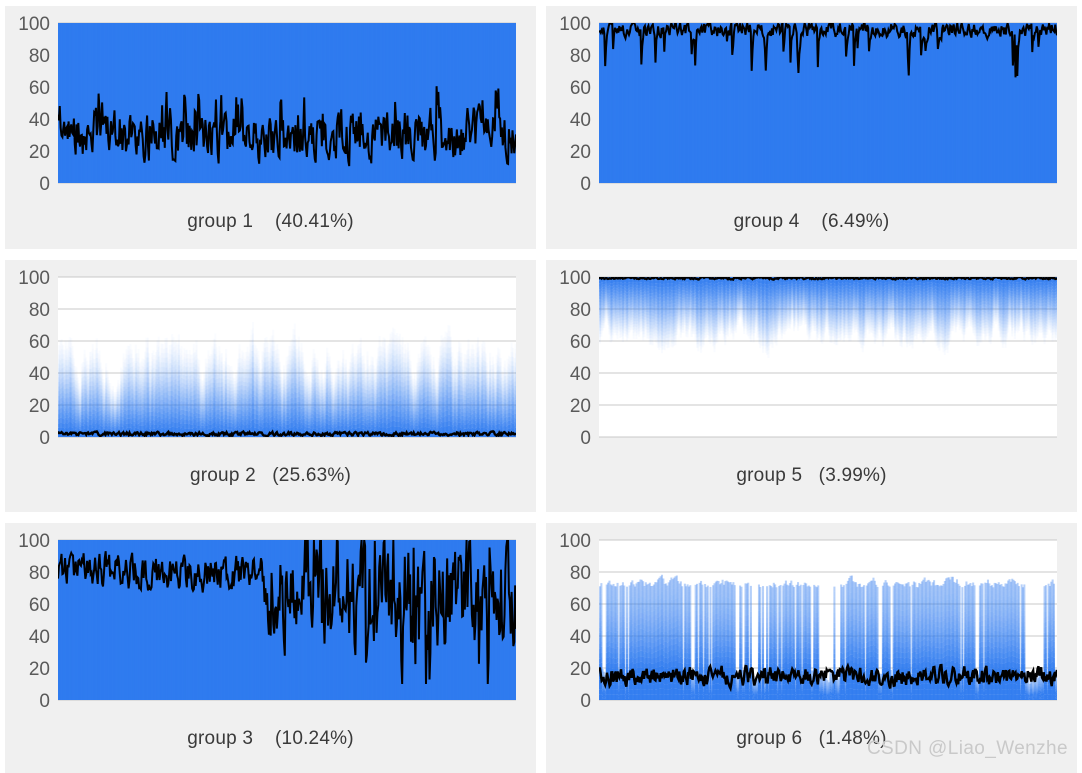  I want to click on watermark: CSDN @Liao_Wenzhe, so click(967, 749).